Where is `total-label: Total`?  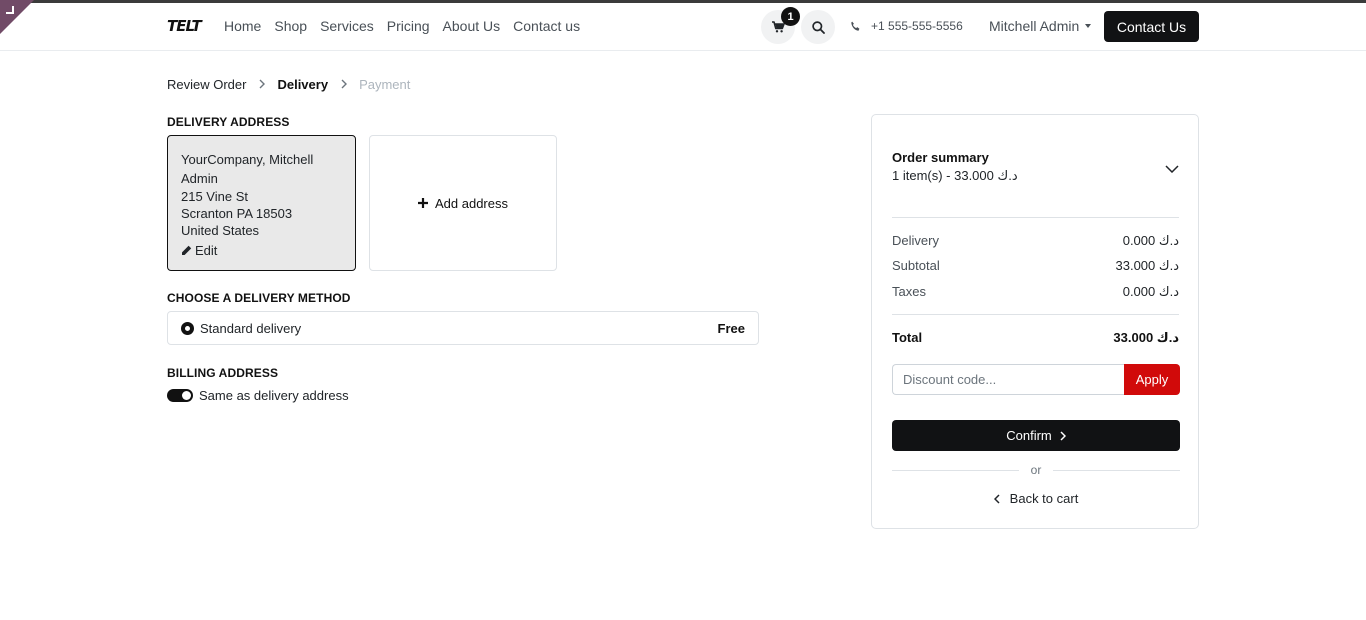 total-label: Total is located at coordinates (907, 337).